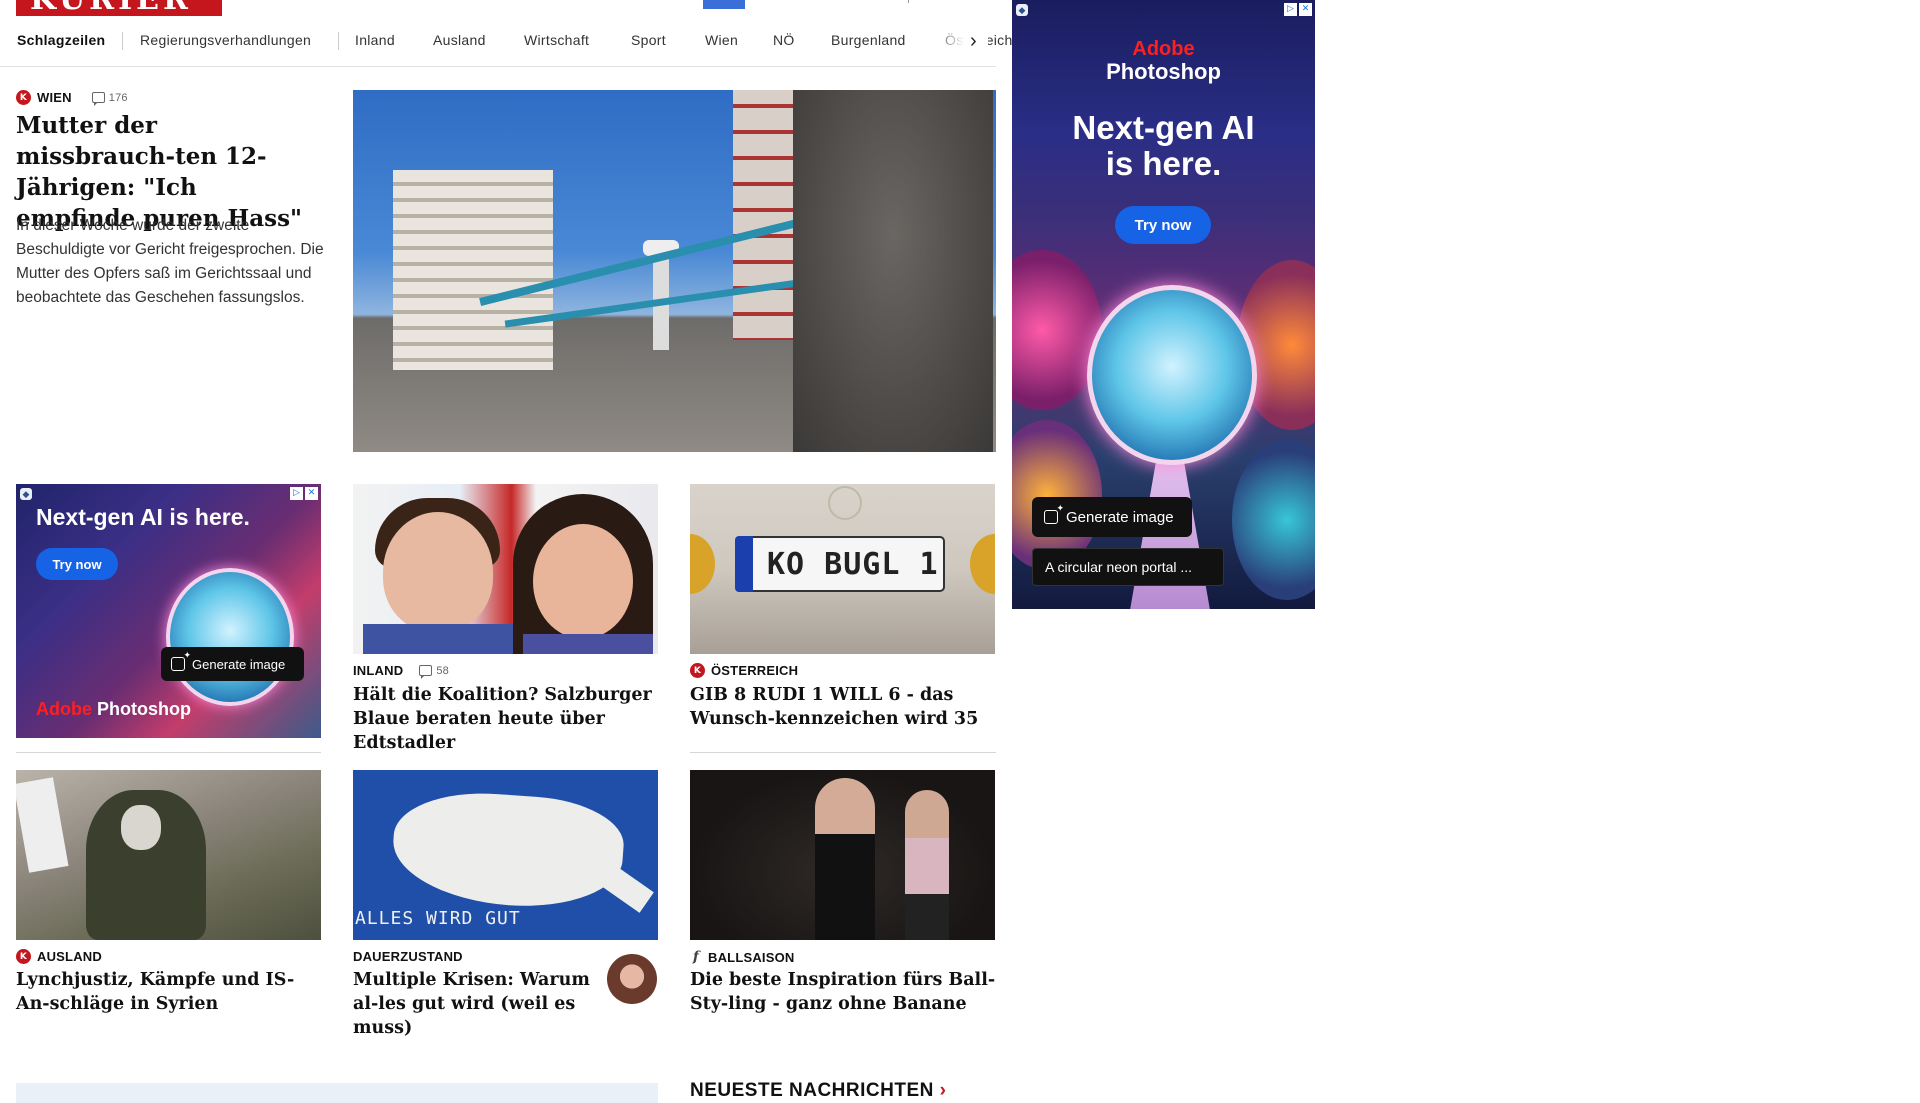 The height and width of the screenshot is (1103, 1920). What do you see at coordinates (556, 40) in the screenshot?
I see `nav-item-wirtschaft: Wirtschaft` at bounding box center [556, 40].